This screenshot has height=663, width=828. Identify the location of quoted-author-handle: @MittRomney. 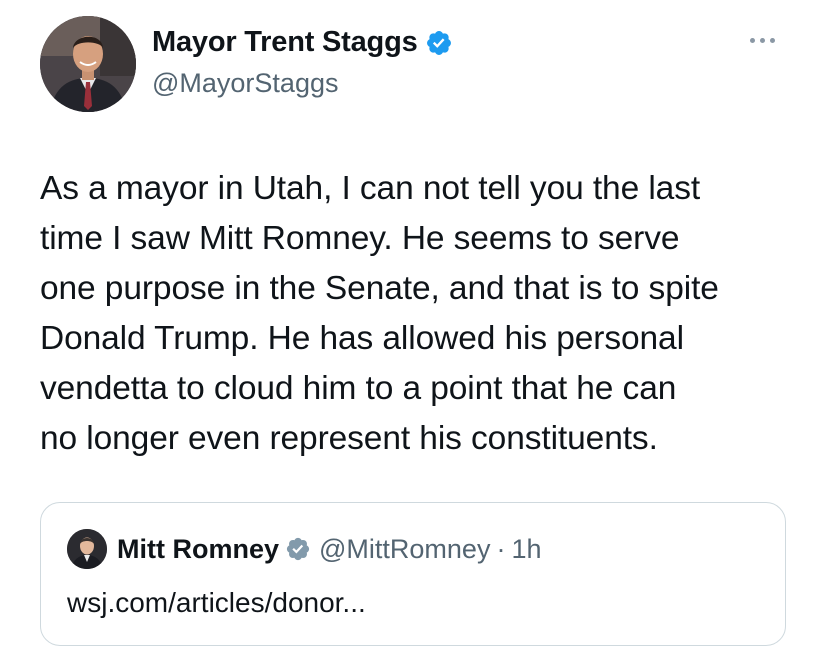
(405, 548).